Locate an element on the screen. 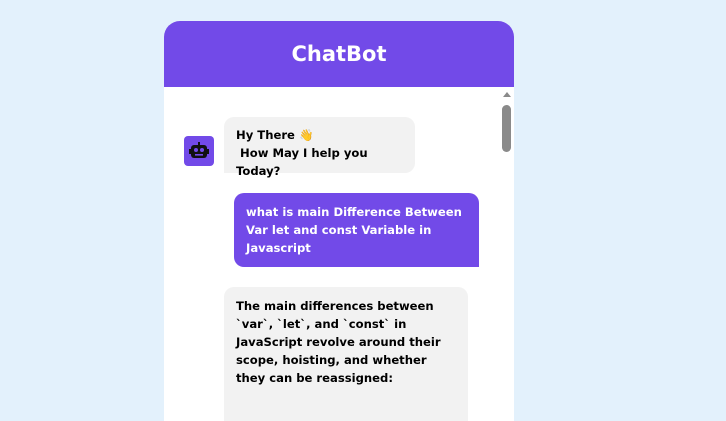 The height and width of the screenshot is (421, 726). chatbot-header: ChatBot is located at coordinates (339, 54).